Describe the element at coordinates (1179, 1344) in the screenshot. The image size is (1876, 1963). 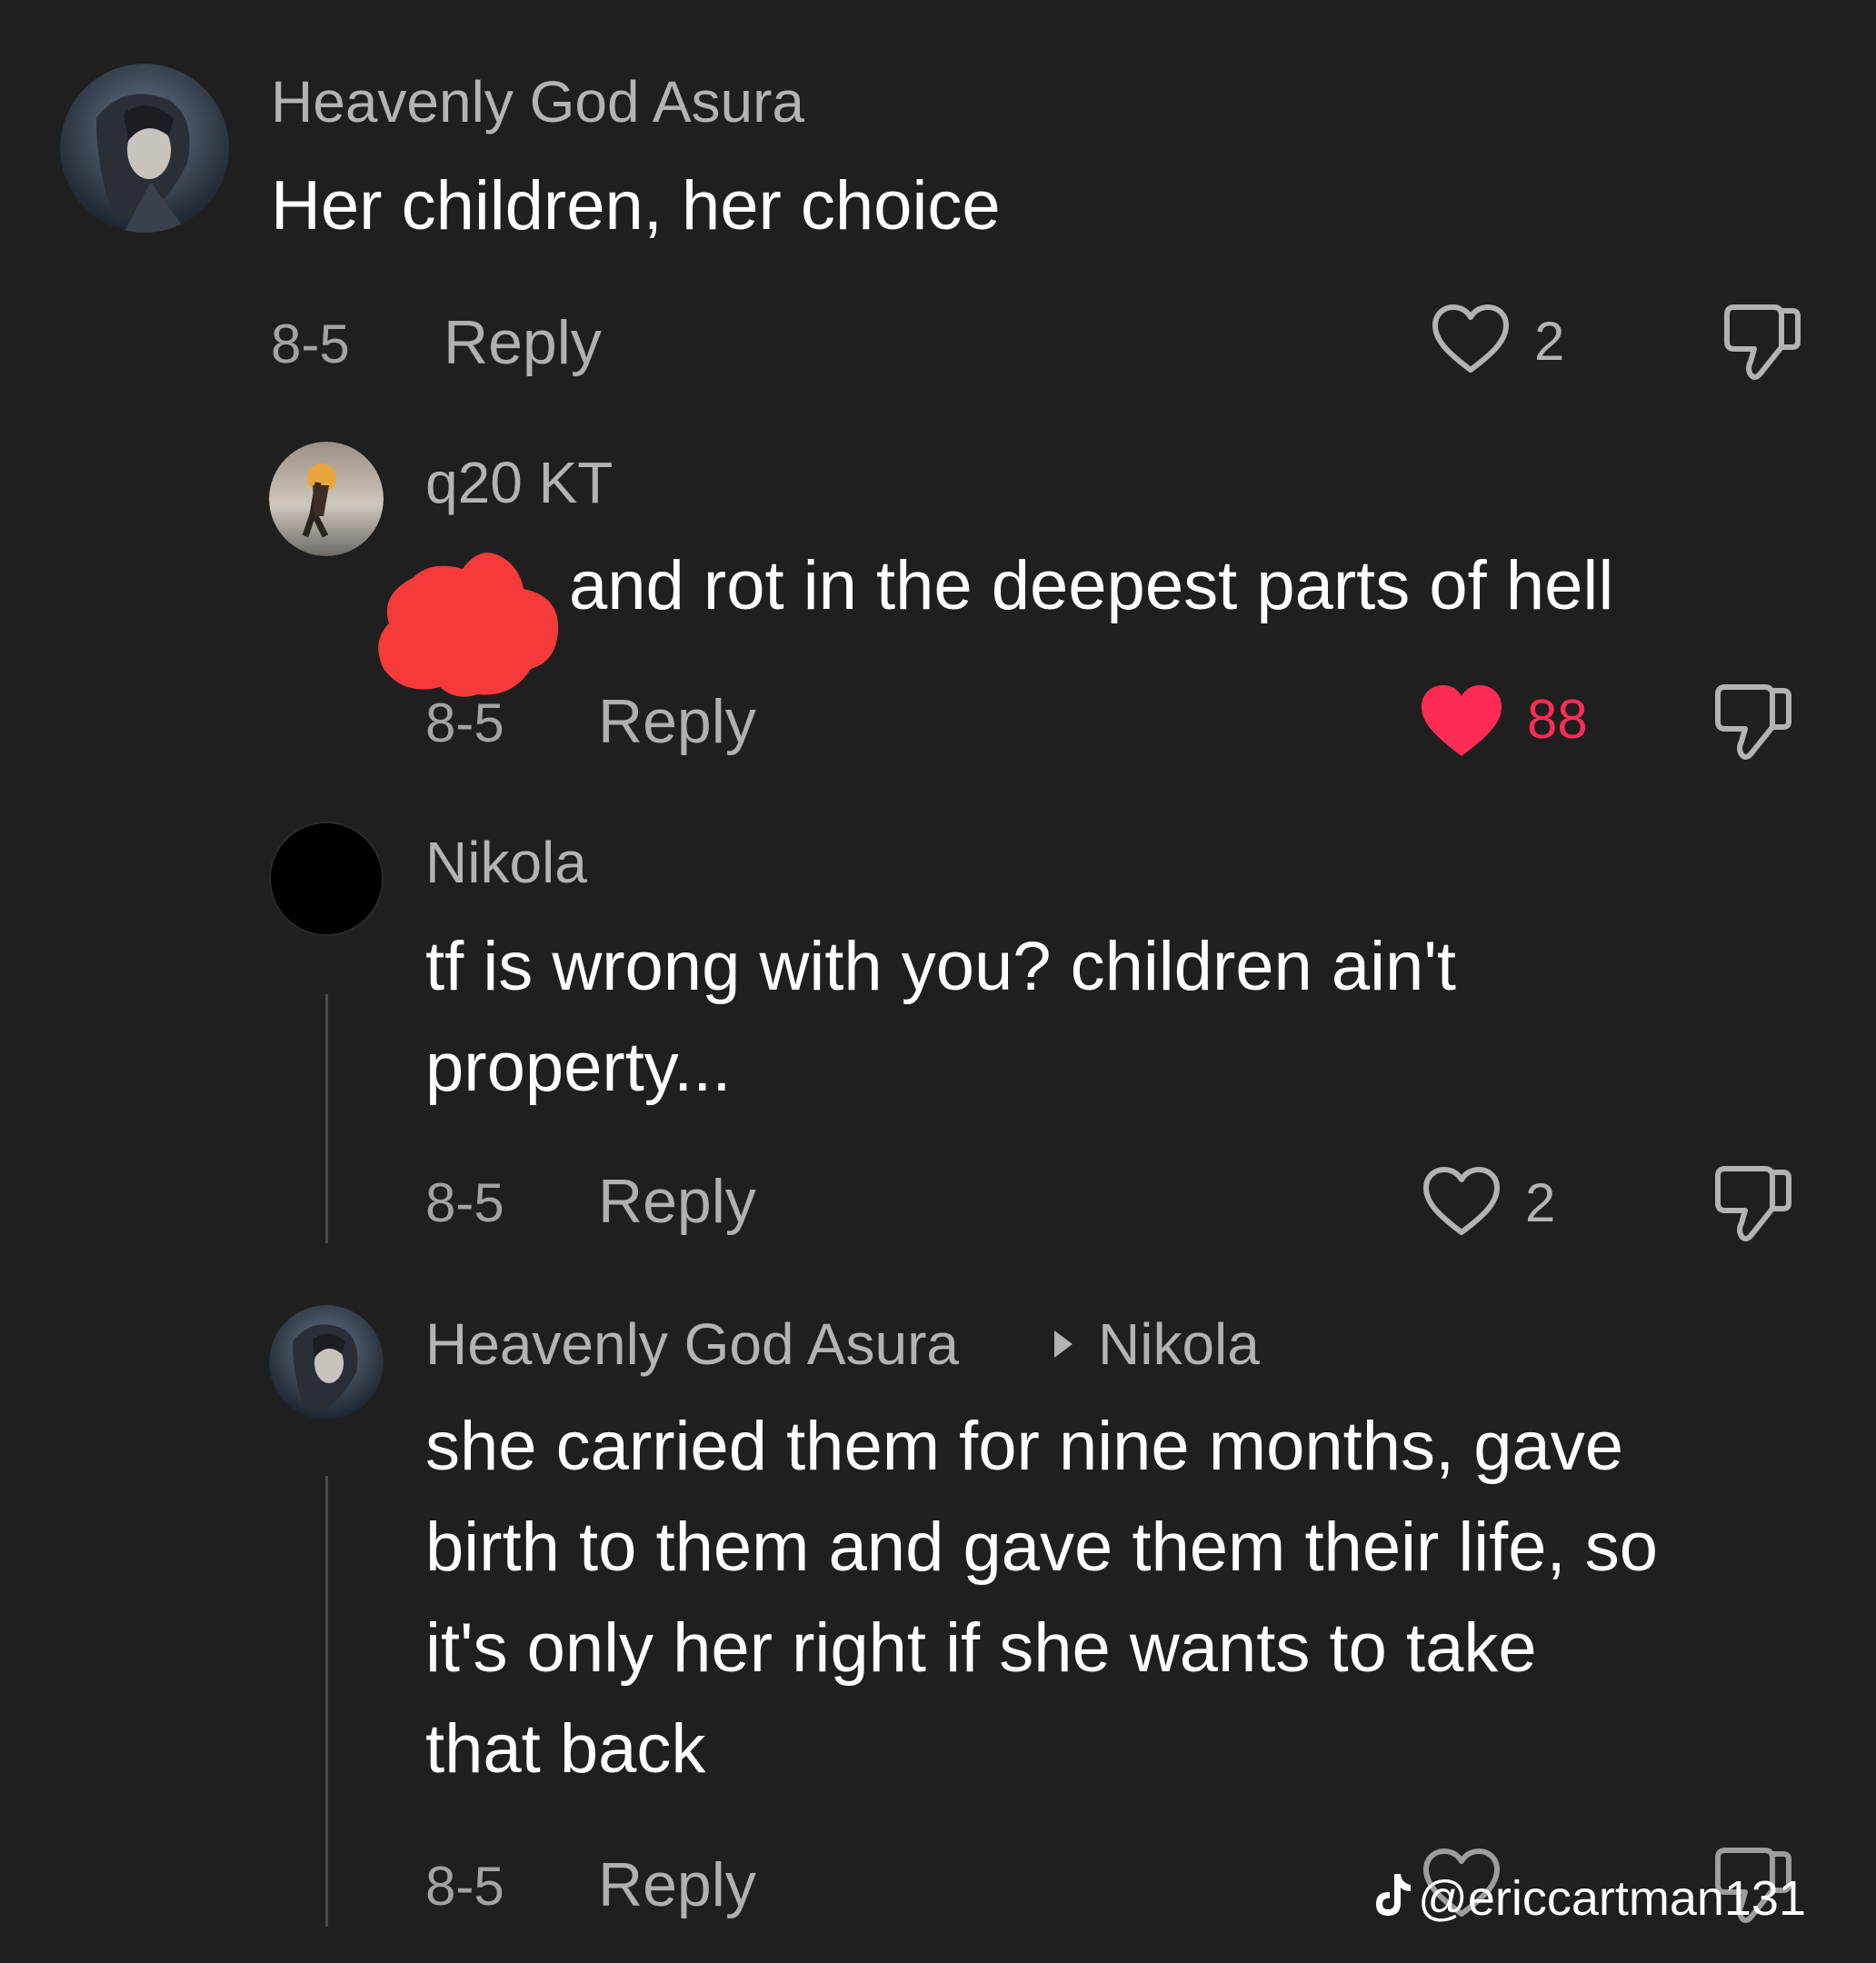
I see `reply-to-username: Nikola` at that location.